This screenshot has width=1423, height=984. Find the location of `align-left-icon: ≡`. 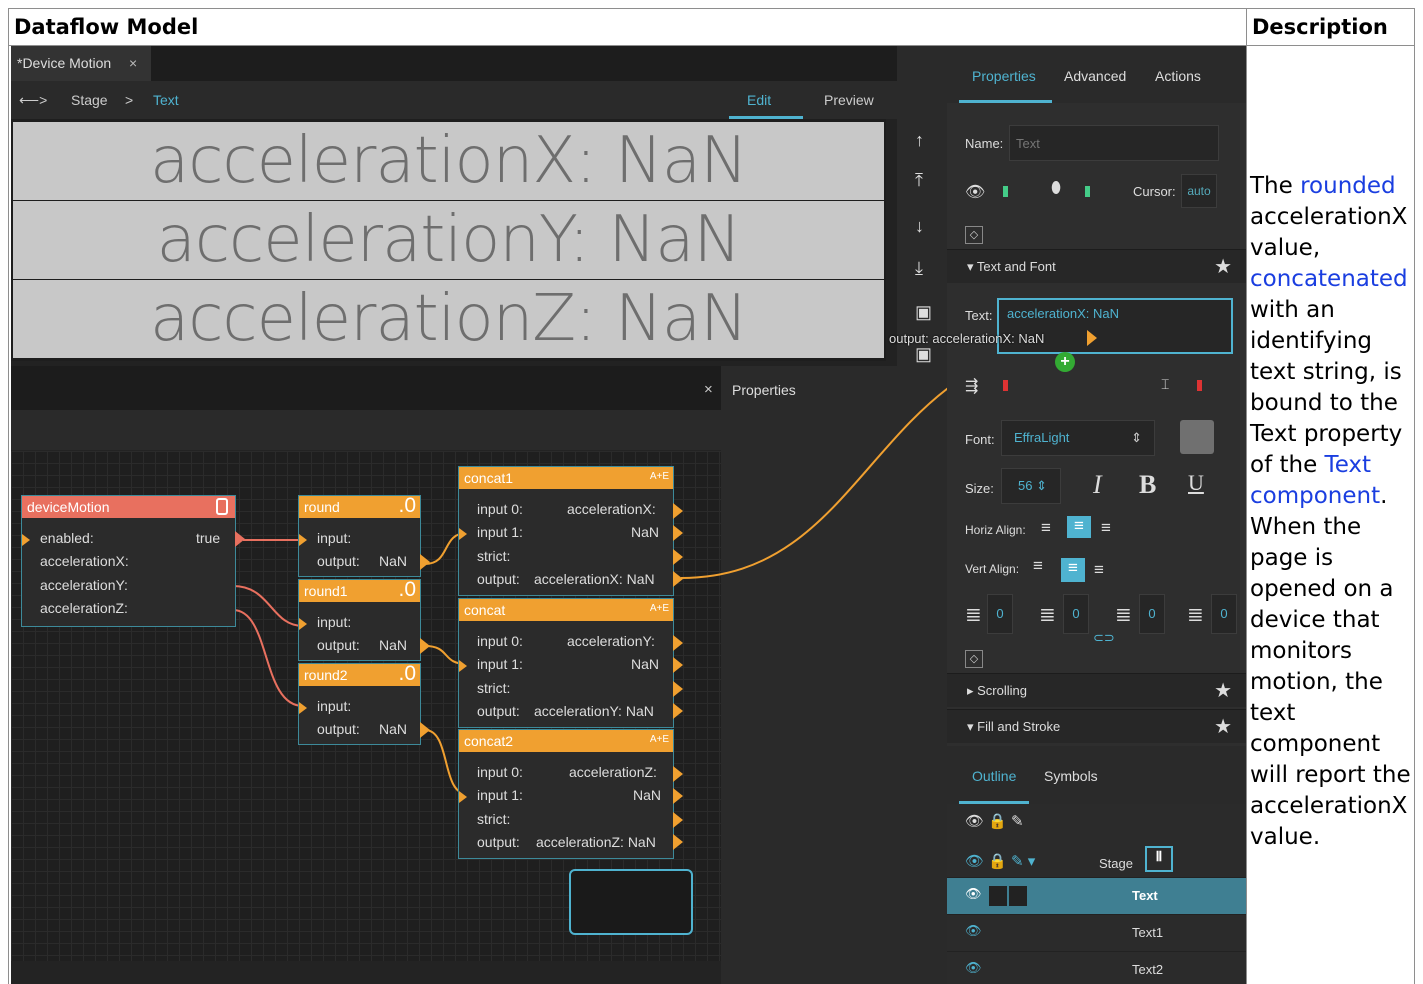

align-left-icon: ≡ is located at coordinates (1046, 528).